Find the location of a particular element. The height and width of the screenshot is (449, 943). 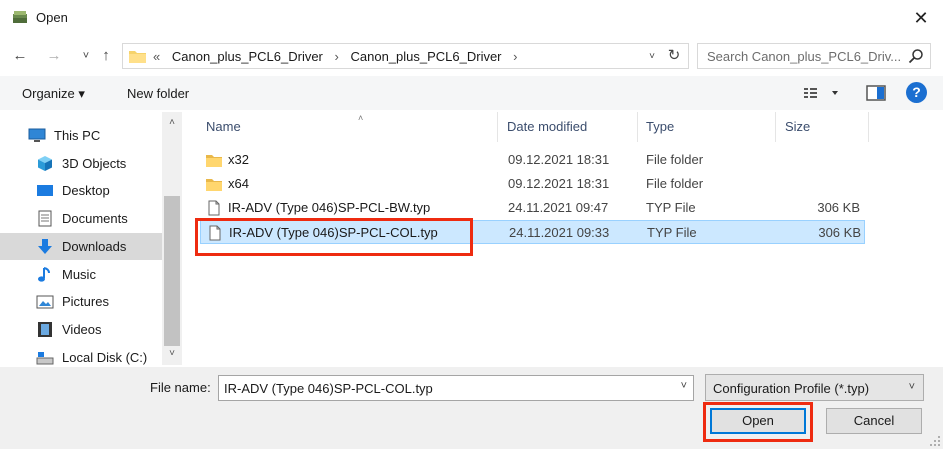

title-bar: Open ✕ is located at coordinates (471, 18).